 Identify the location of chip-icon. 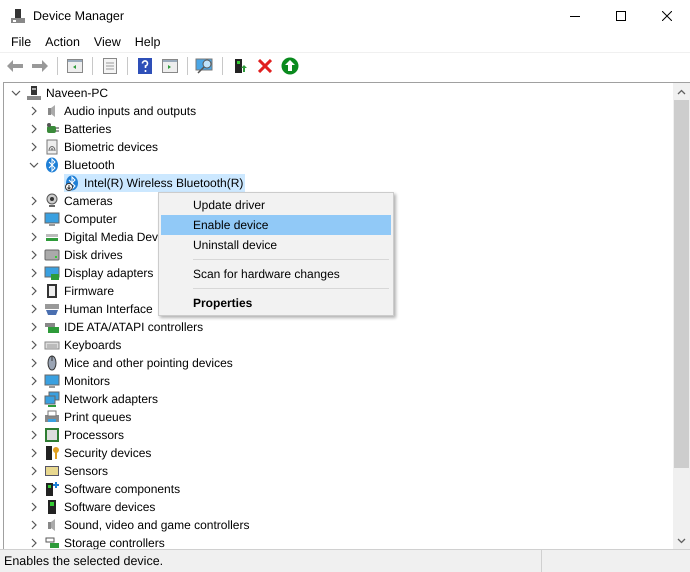
(52, 291).